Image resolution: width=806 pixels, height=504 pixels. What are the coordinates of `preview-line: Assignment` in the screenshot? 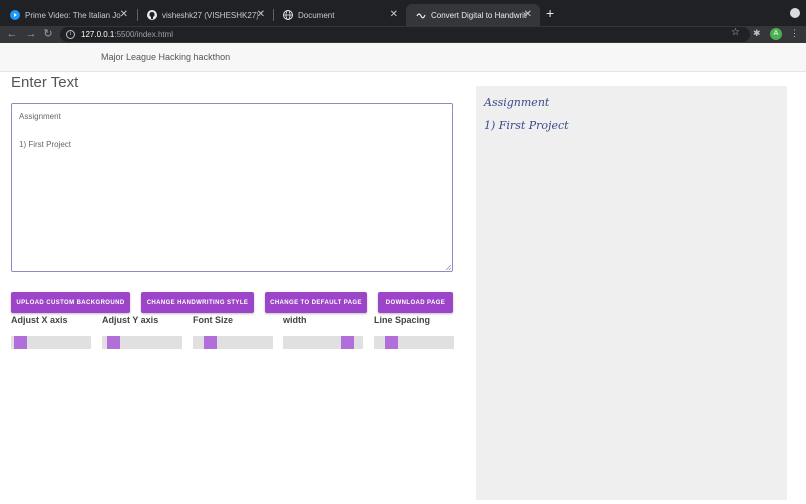 It's located at (517, 102).